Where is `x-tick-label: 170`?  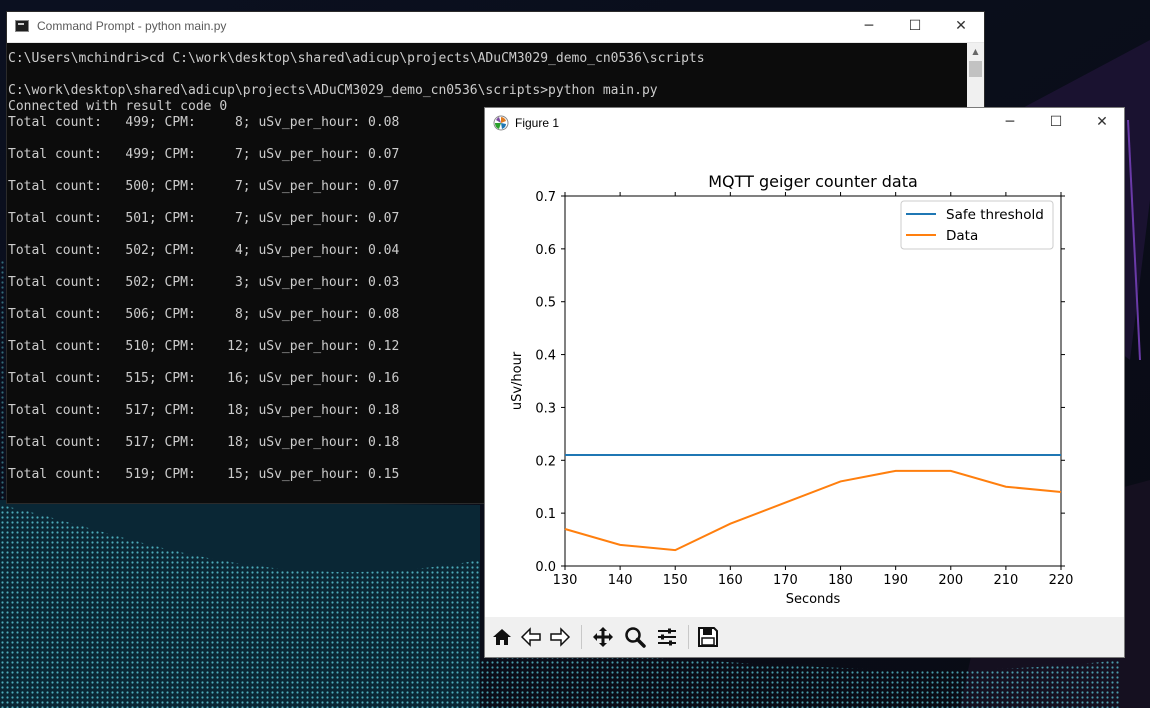 x-tick-label: 170 is located at coordinates (785, 580).